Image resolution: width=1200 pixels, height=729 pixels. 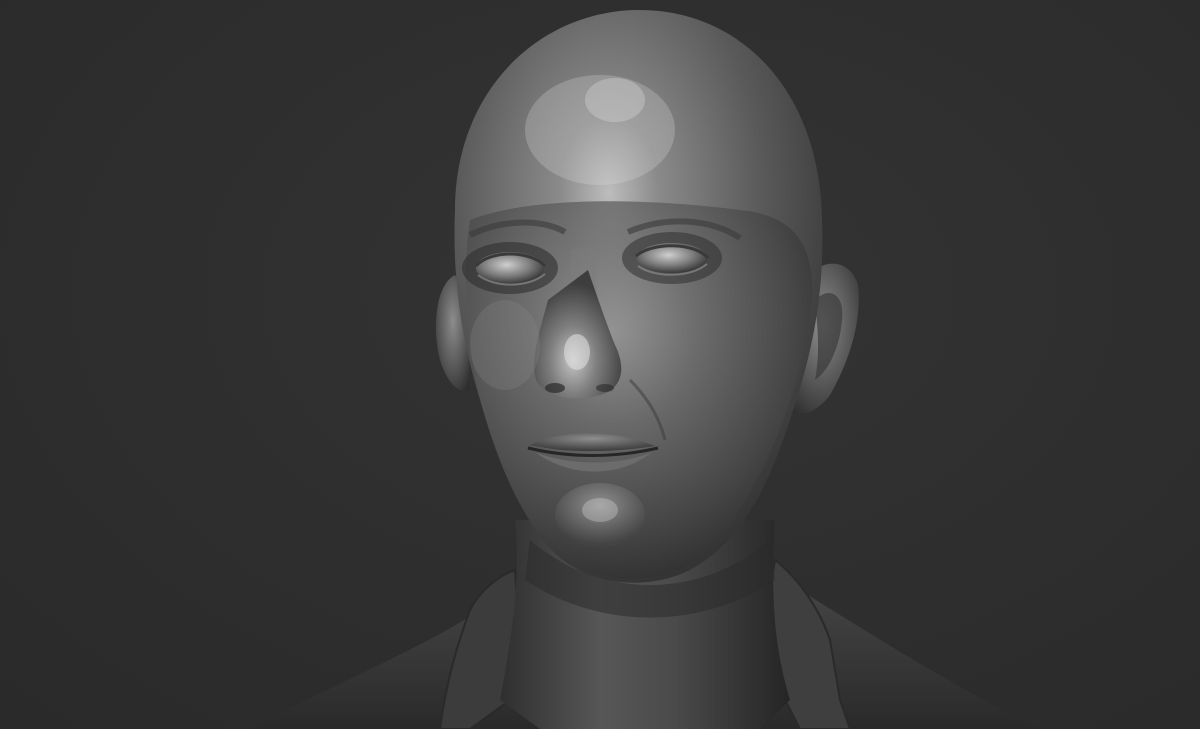 What do you see at coordinates (605, 388) in the screenshot?
I see `nostril-right` at bounding box center [605, 388].